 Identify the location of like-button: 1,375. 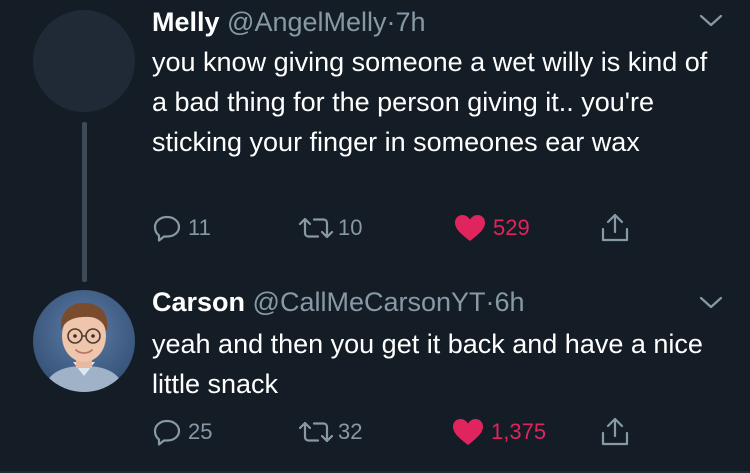
(498, 432).